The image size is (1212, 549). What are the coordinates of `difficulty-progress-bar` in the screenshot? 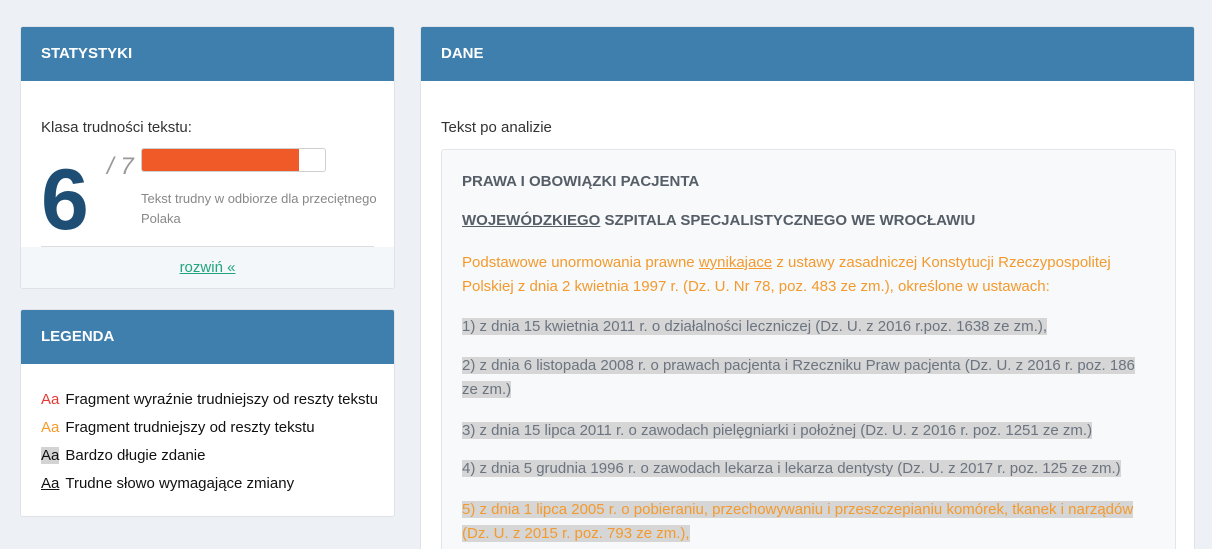 It's located at (233, 160).